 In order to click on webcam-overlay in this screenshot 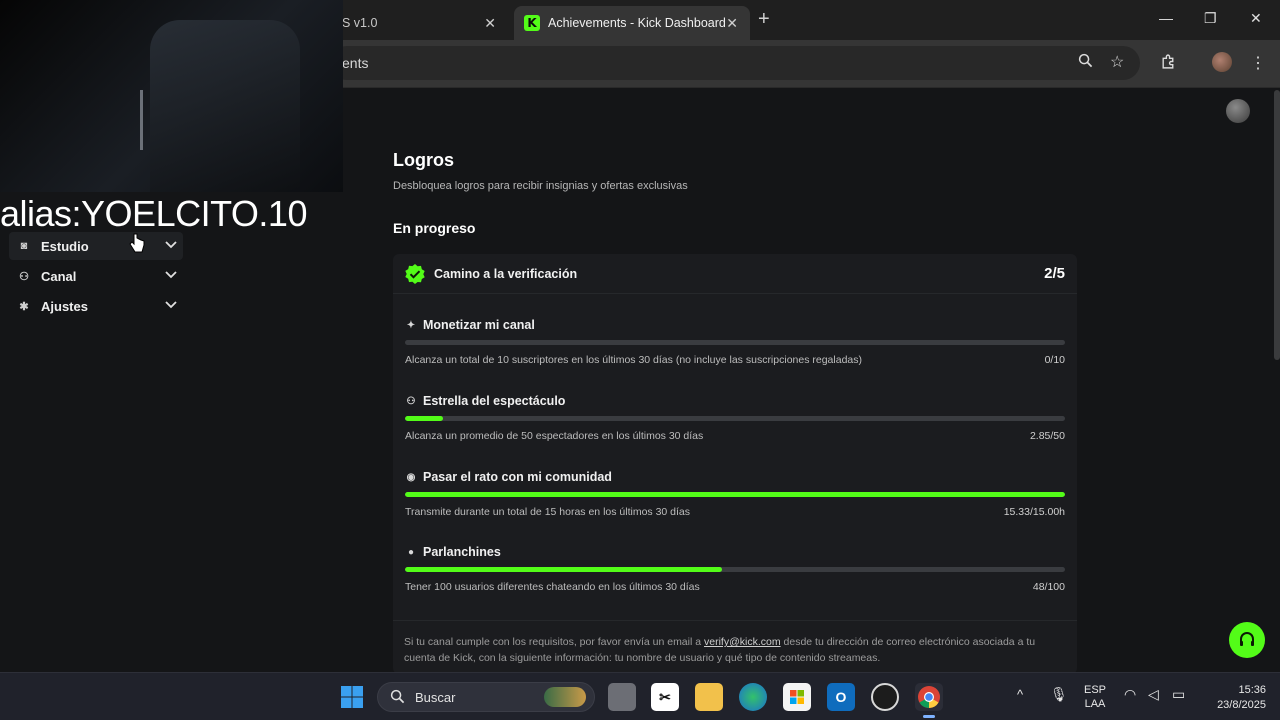, I will do `click(171, 96)`.